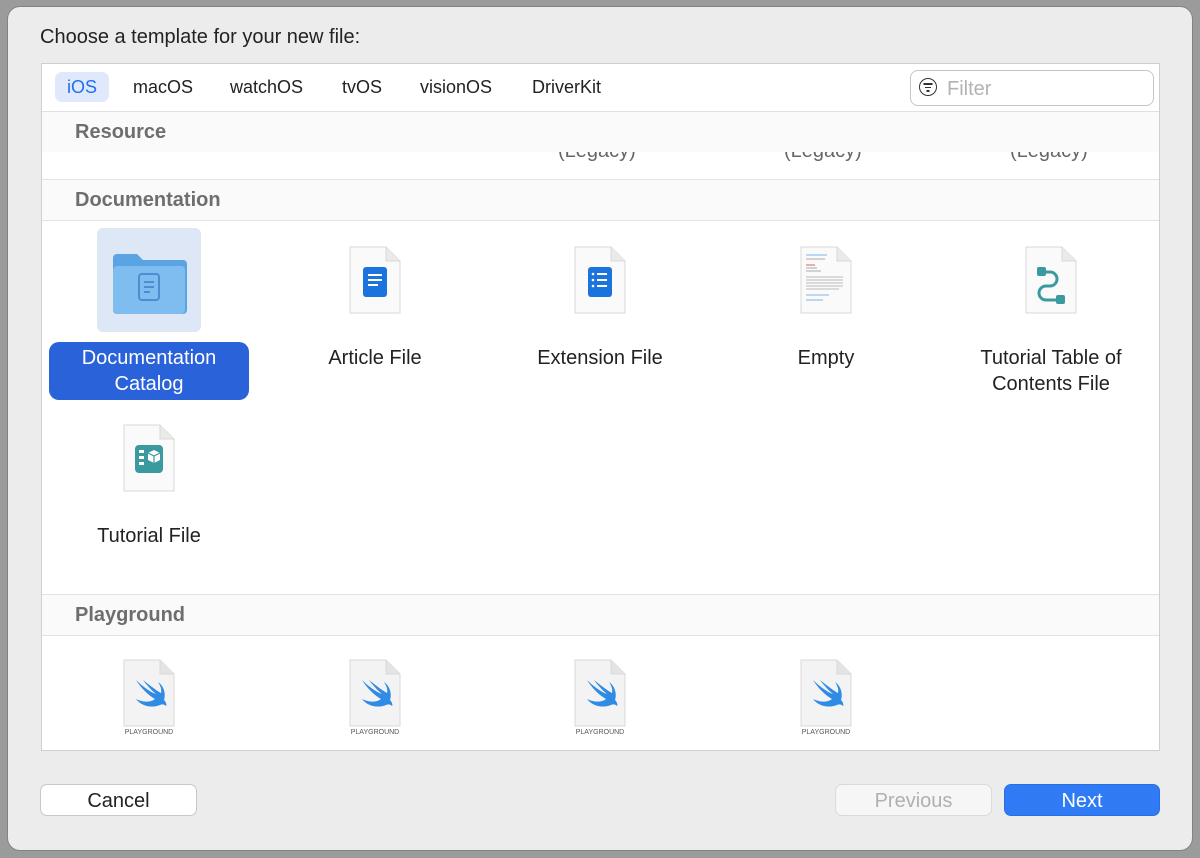 This screenshot has width=1200, height=858. I want to click on cancel-button: Cancel, so click(118, 800).